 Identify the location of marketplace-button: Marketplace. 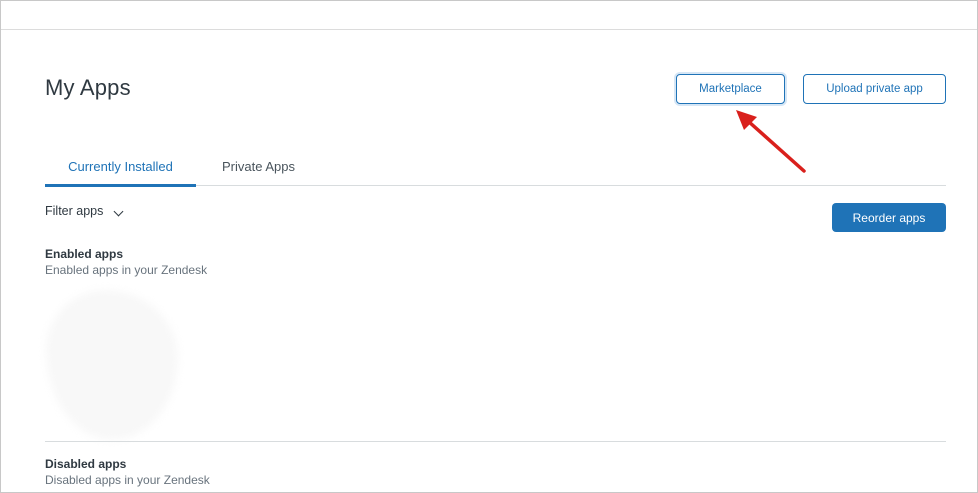
(730, 89).